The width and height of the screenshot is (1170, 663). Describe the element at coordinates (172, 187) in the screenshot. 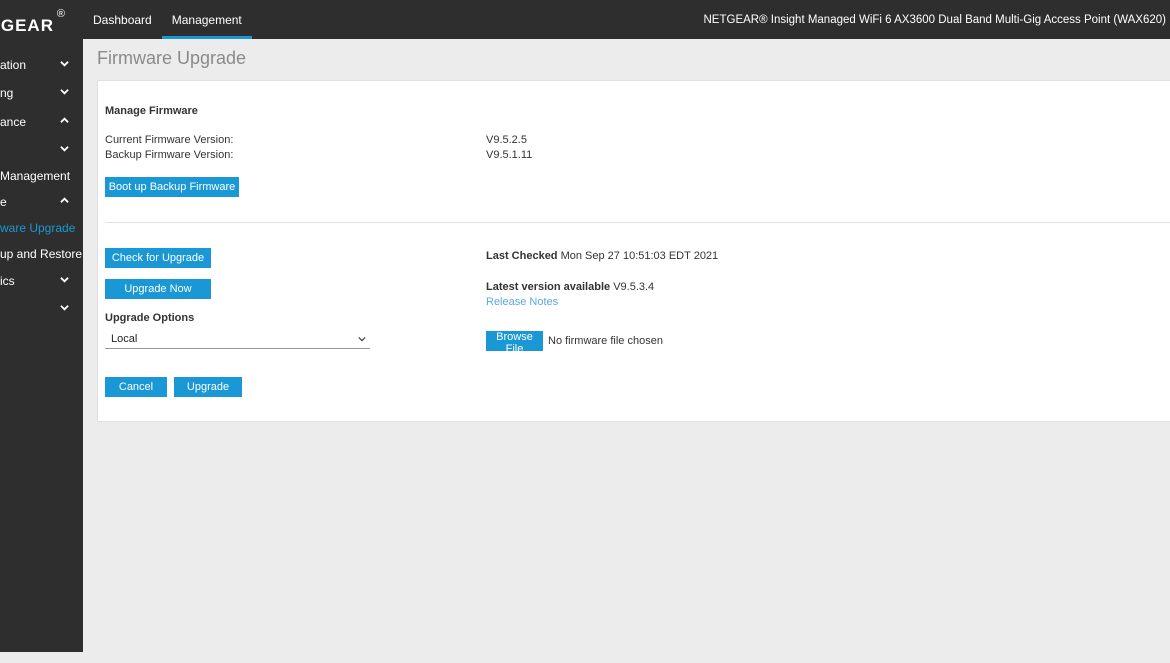

I see `boot-backup-firmware-button: Boot up Backup Firmware` at that location.